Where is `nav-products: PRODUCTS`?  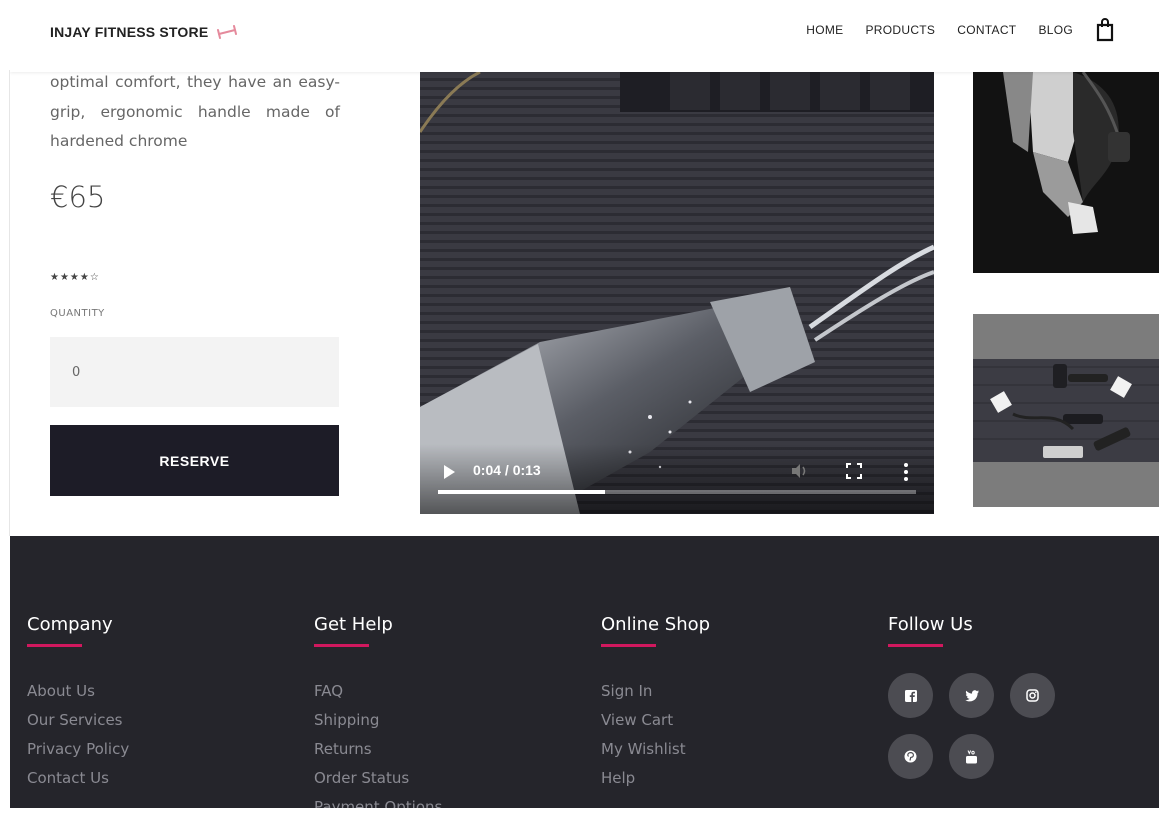 nav-products: PRODUCTS is located at coordinates (900, 30).